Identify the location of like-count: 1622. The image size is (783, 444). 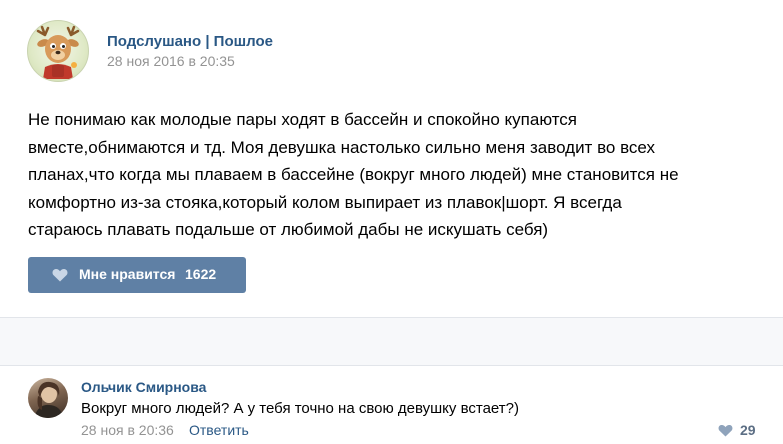
(201, 274).